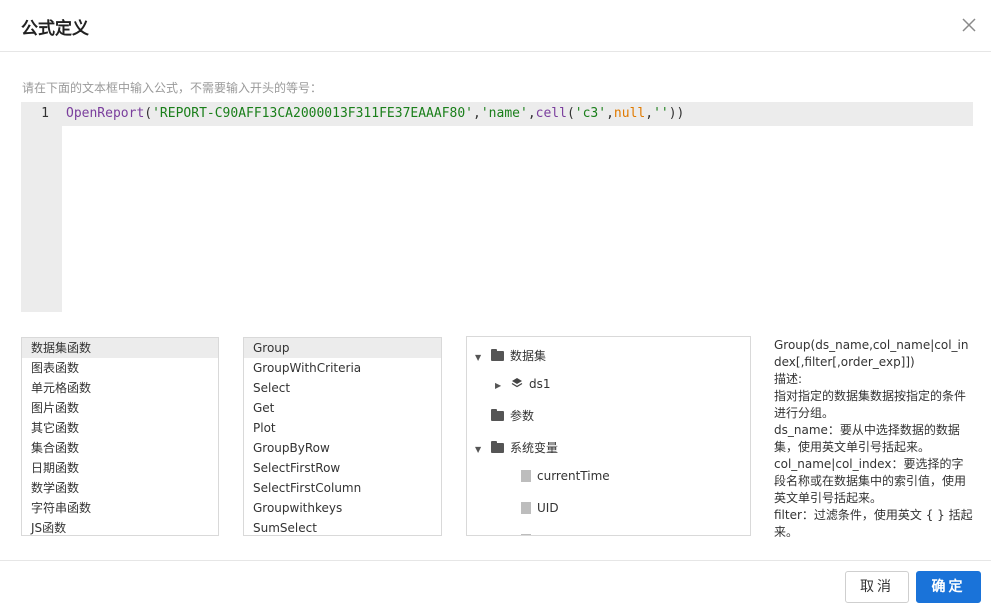 The height and width of the screenshot is (610, 991). I want to click on function-item: GroupWithCriteria, so click(342, 368).